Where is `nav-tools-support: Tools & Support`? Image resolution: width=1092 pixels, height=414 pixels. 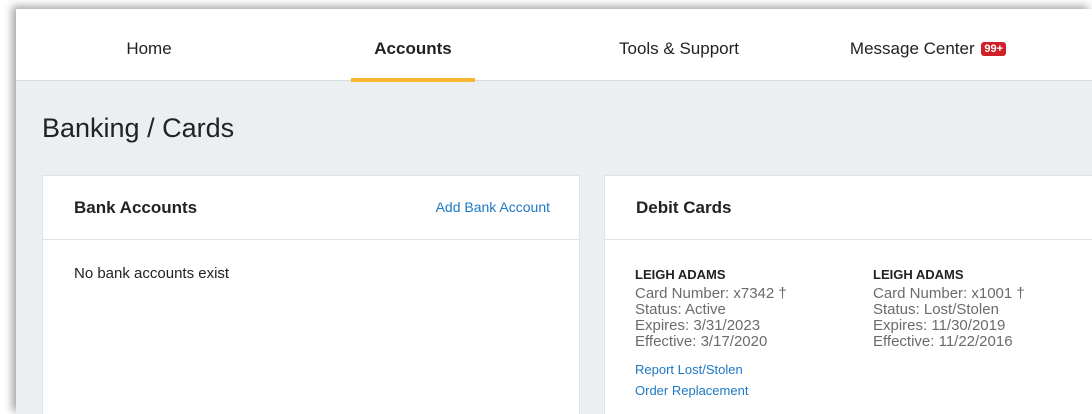
nav-tools-support: Tools & Support is located at coordinates (679, 60).